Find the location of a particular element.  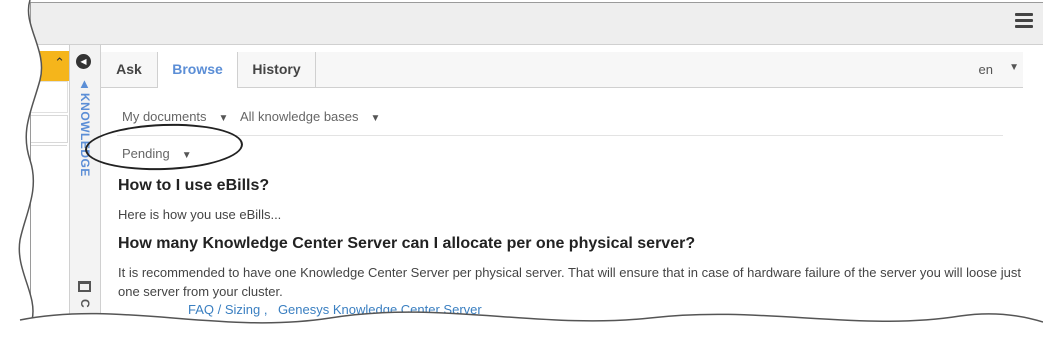

documents-filter: My documents ▼ is located at coordinates (175, 116).